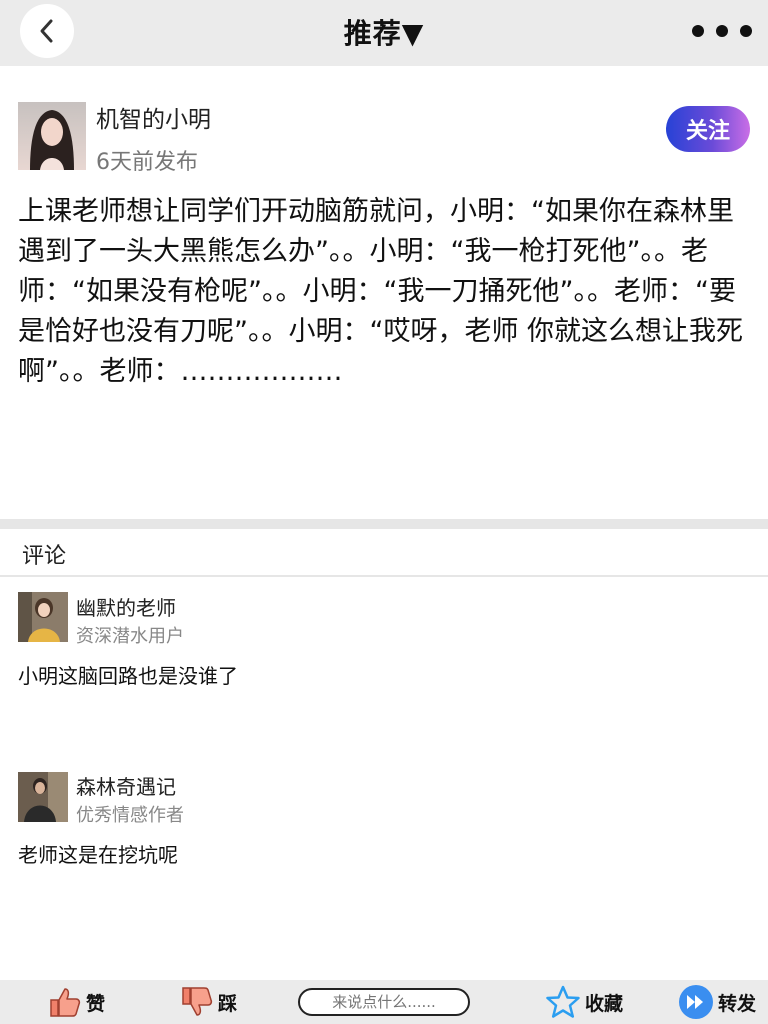  Describe the element at coordinates (384, 576) in the screenshot. I see `comments-divider` at that location.